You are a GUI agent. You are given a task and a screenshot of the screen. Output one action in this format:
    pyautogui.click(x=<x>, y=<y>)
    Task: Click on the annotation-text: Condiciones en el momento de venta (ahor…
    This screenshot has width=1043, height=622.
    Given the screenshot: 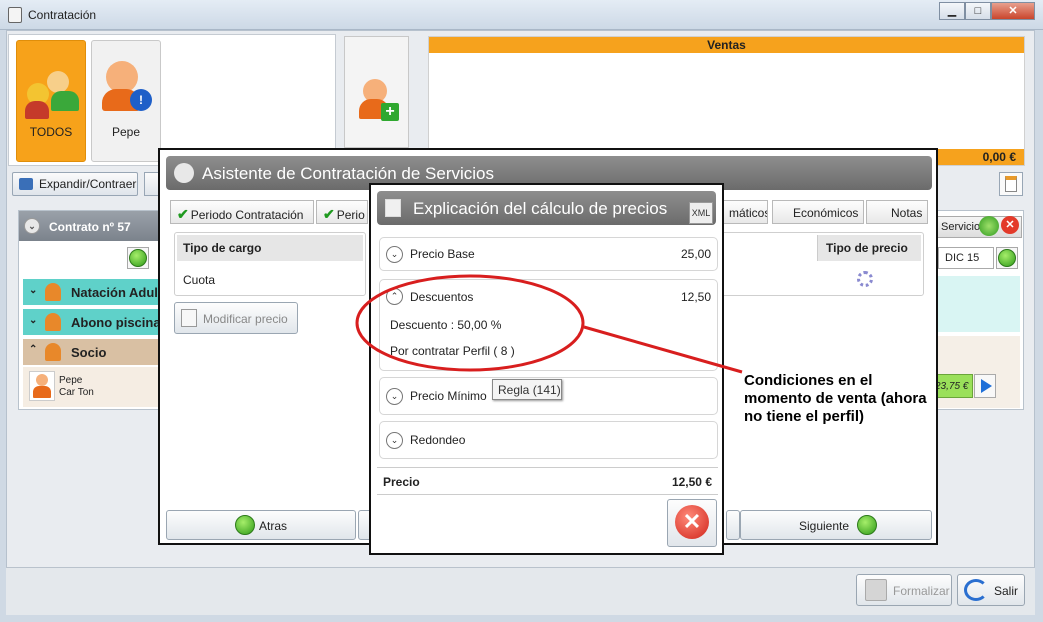 What is the action you would take?
    pyautogui.click(x=835, y=398)
    